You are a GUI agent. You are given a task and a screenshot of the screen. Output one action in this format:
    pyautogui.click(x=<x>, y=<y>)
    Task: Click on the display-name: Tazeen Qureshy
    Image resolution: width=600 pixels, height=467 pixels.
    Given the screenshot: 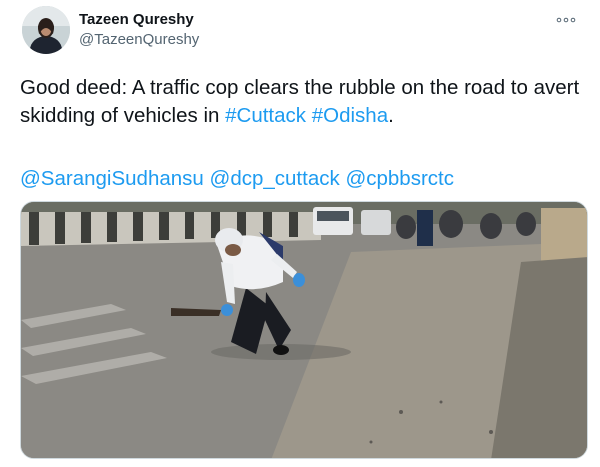 What is the action you would take?
    pyautogui.click(x=136, y=19)
    